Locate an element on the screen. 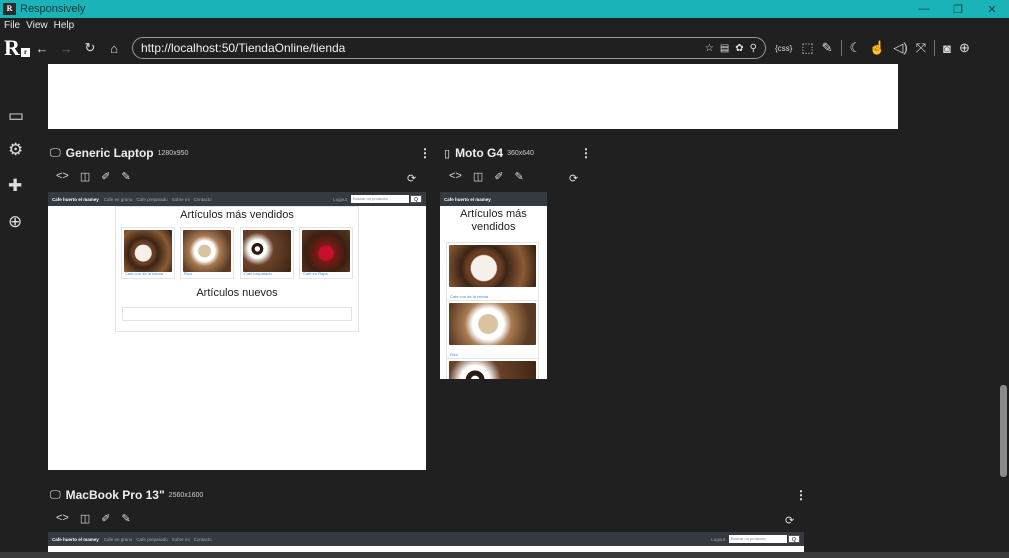 This screenshot has height=558, width=1009. menu-help: Help is located at coordinates (64, 25).